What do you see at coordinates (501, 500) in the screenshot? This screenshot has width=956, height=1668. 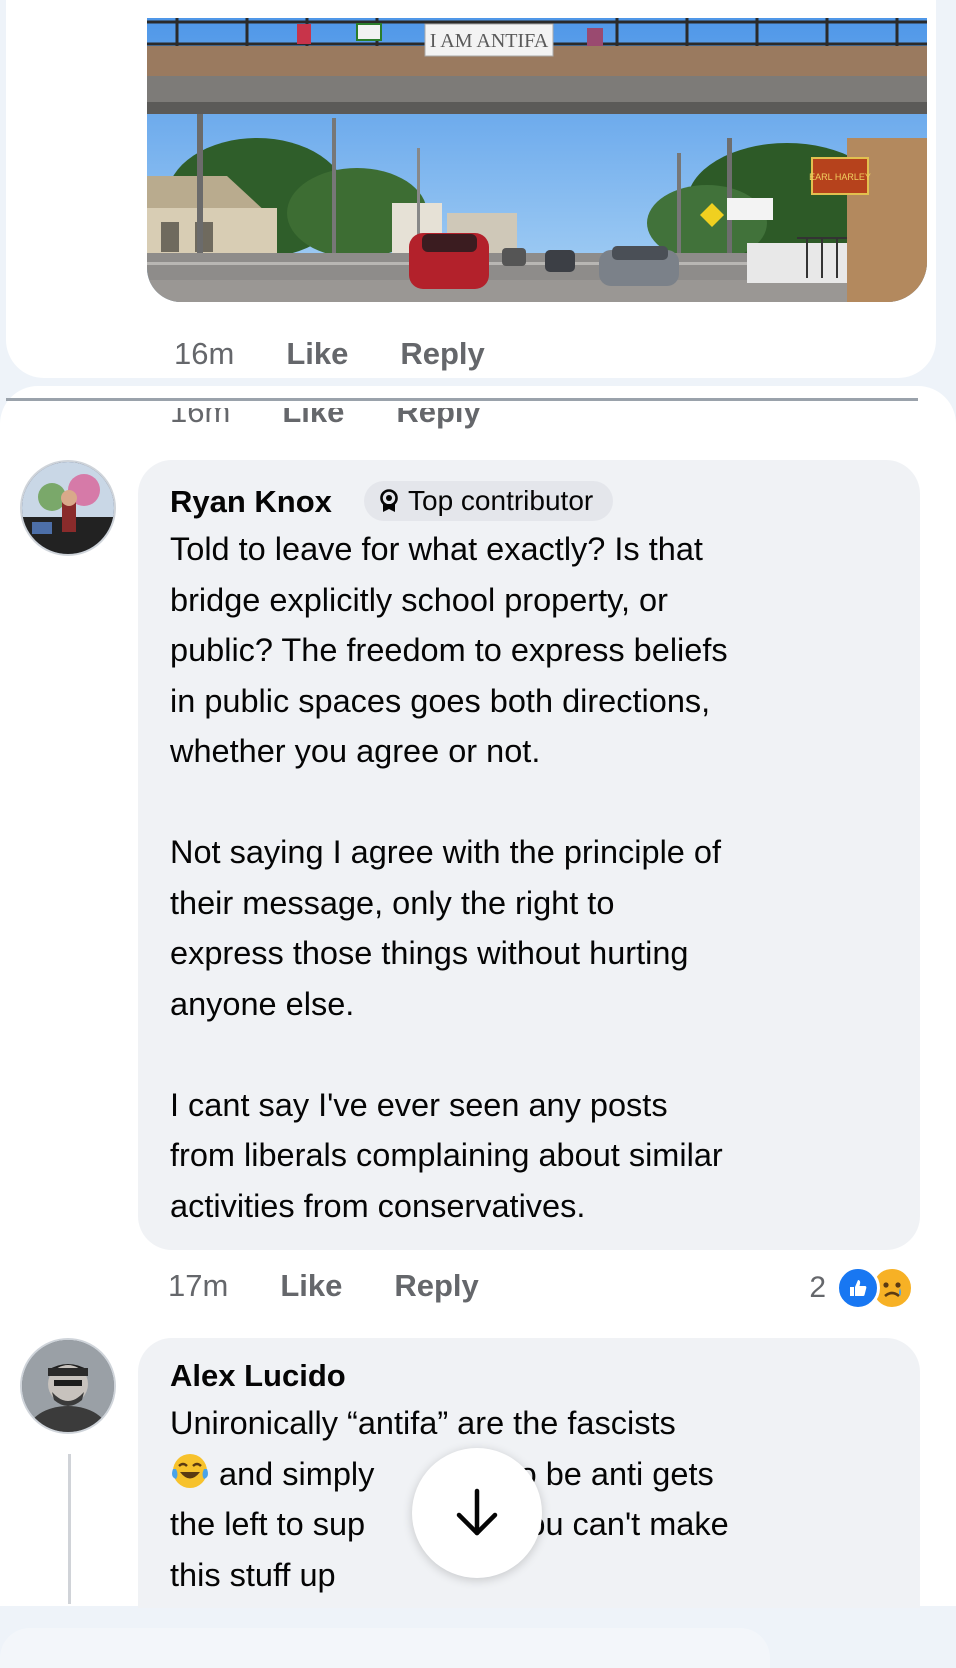 I see `badge-label: Top contributor` at bounding box center [501, 500].